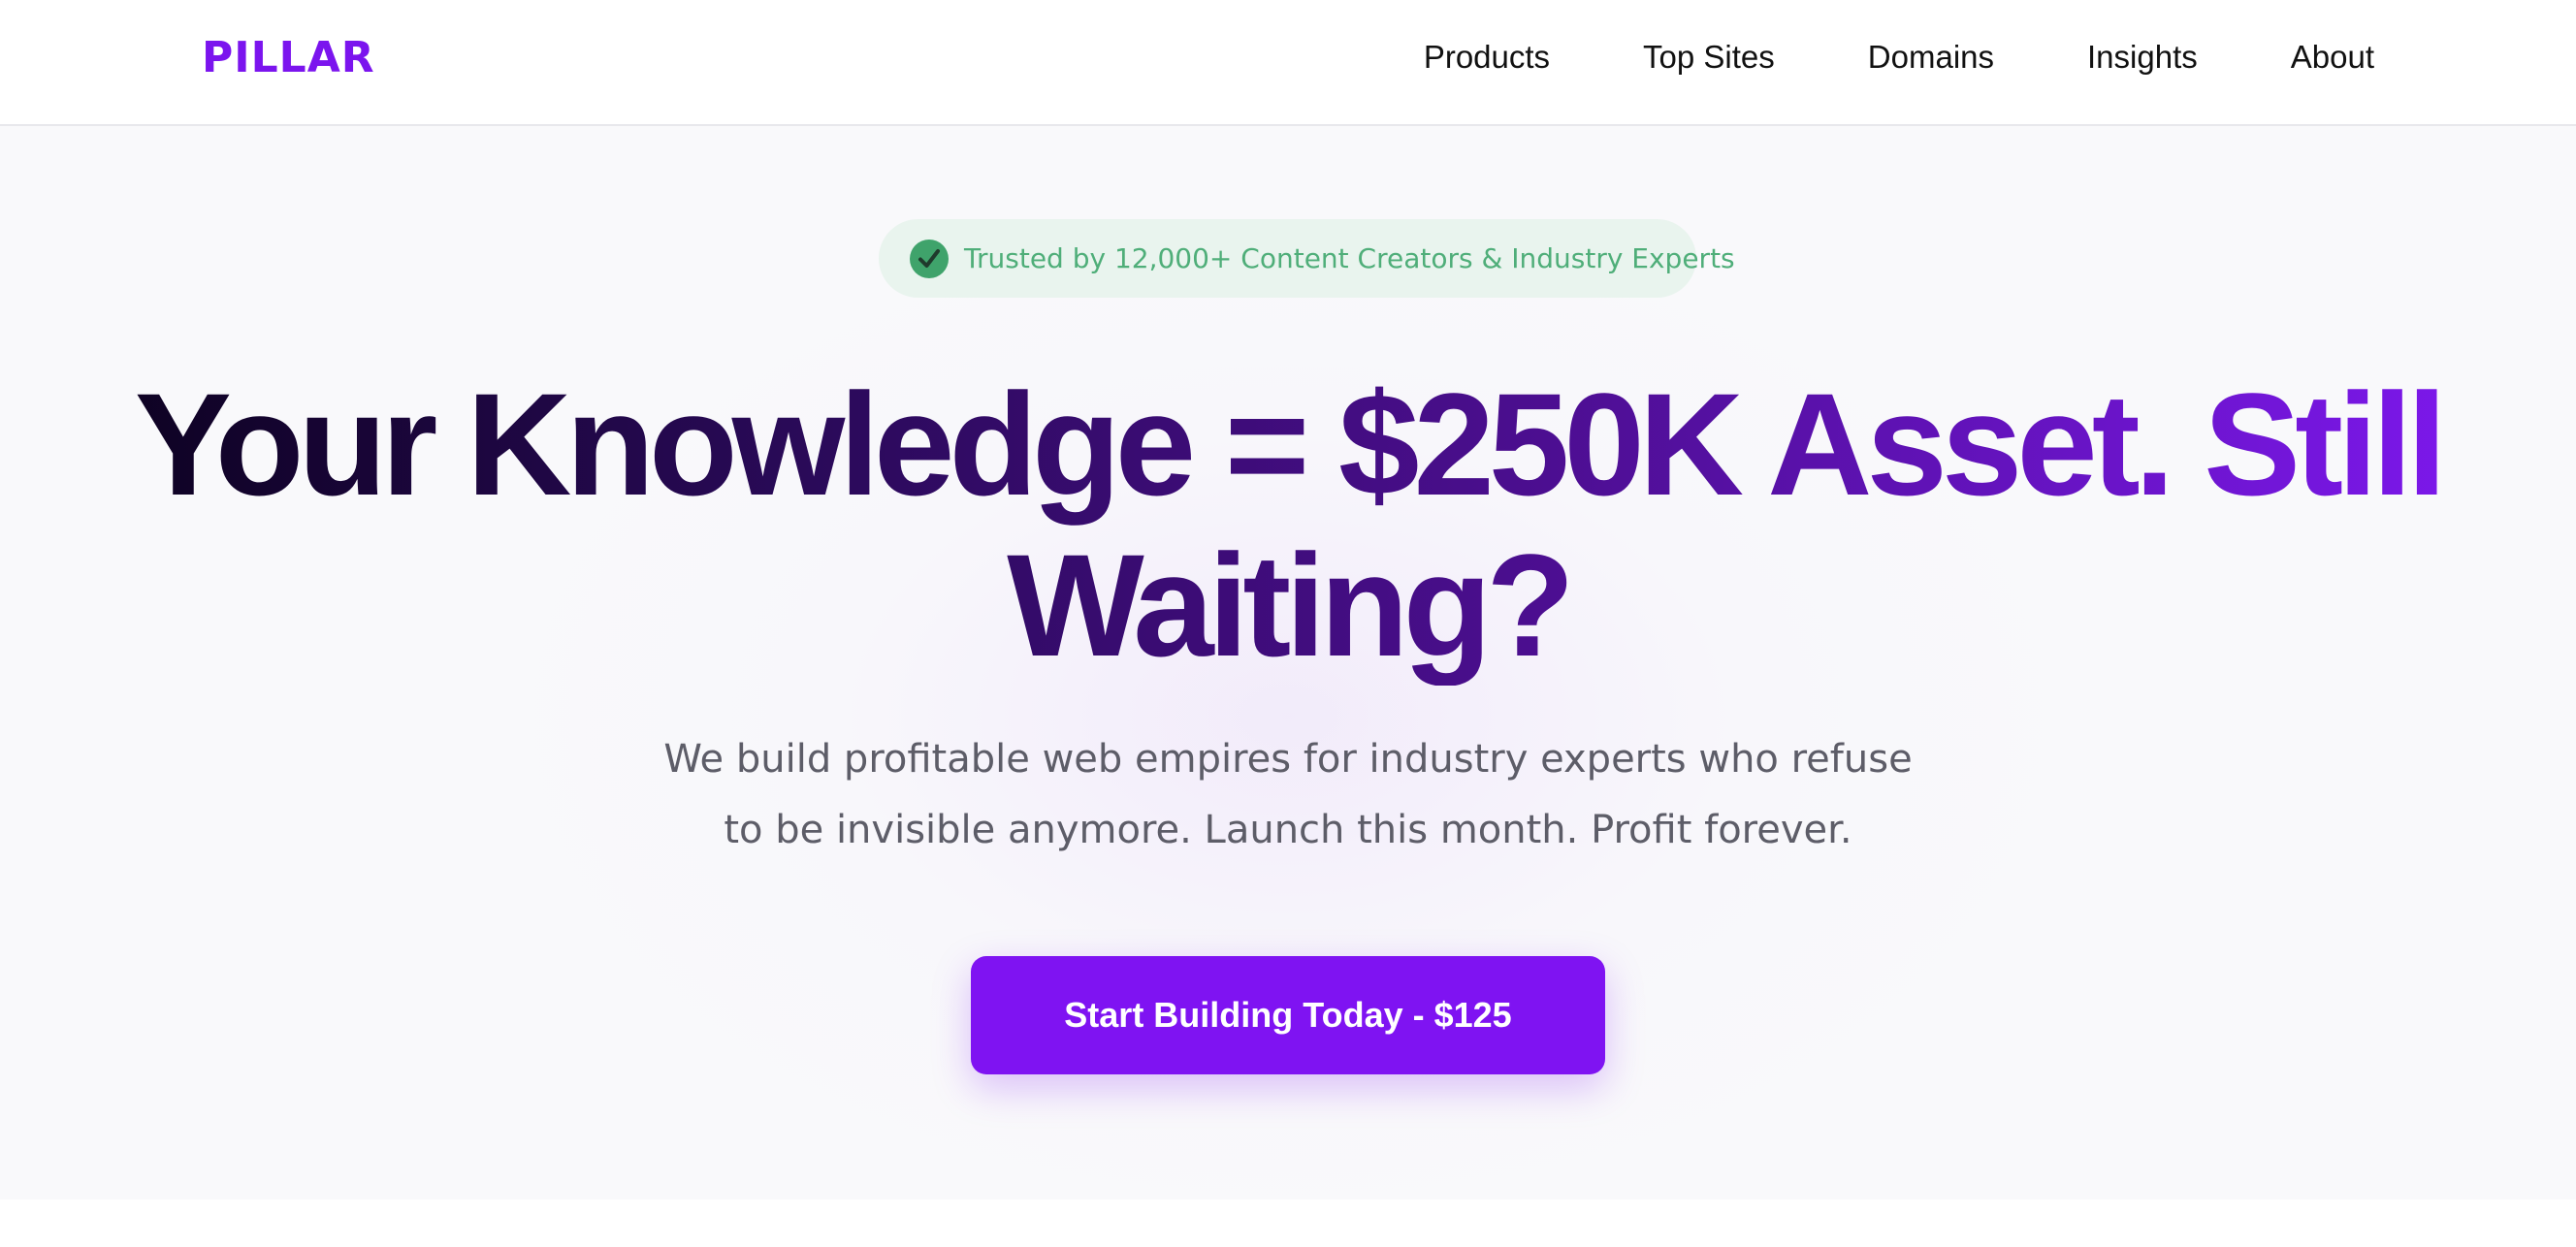 The image size is (2576, 1247). Describe the element at coordinates (1709, 57) in the screenshot. I see `nav-link-top-sites: Top Sites` at that location.